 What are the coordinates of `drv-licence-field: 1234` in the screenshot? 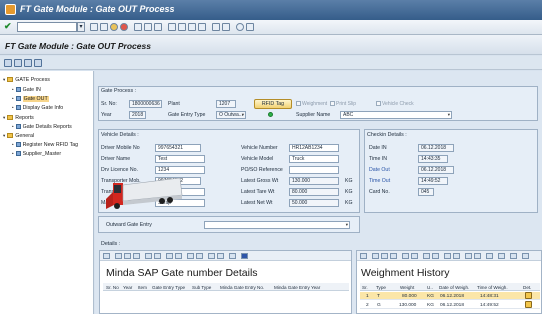 It's located at (180, 170).